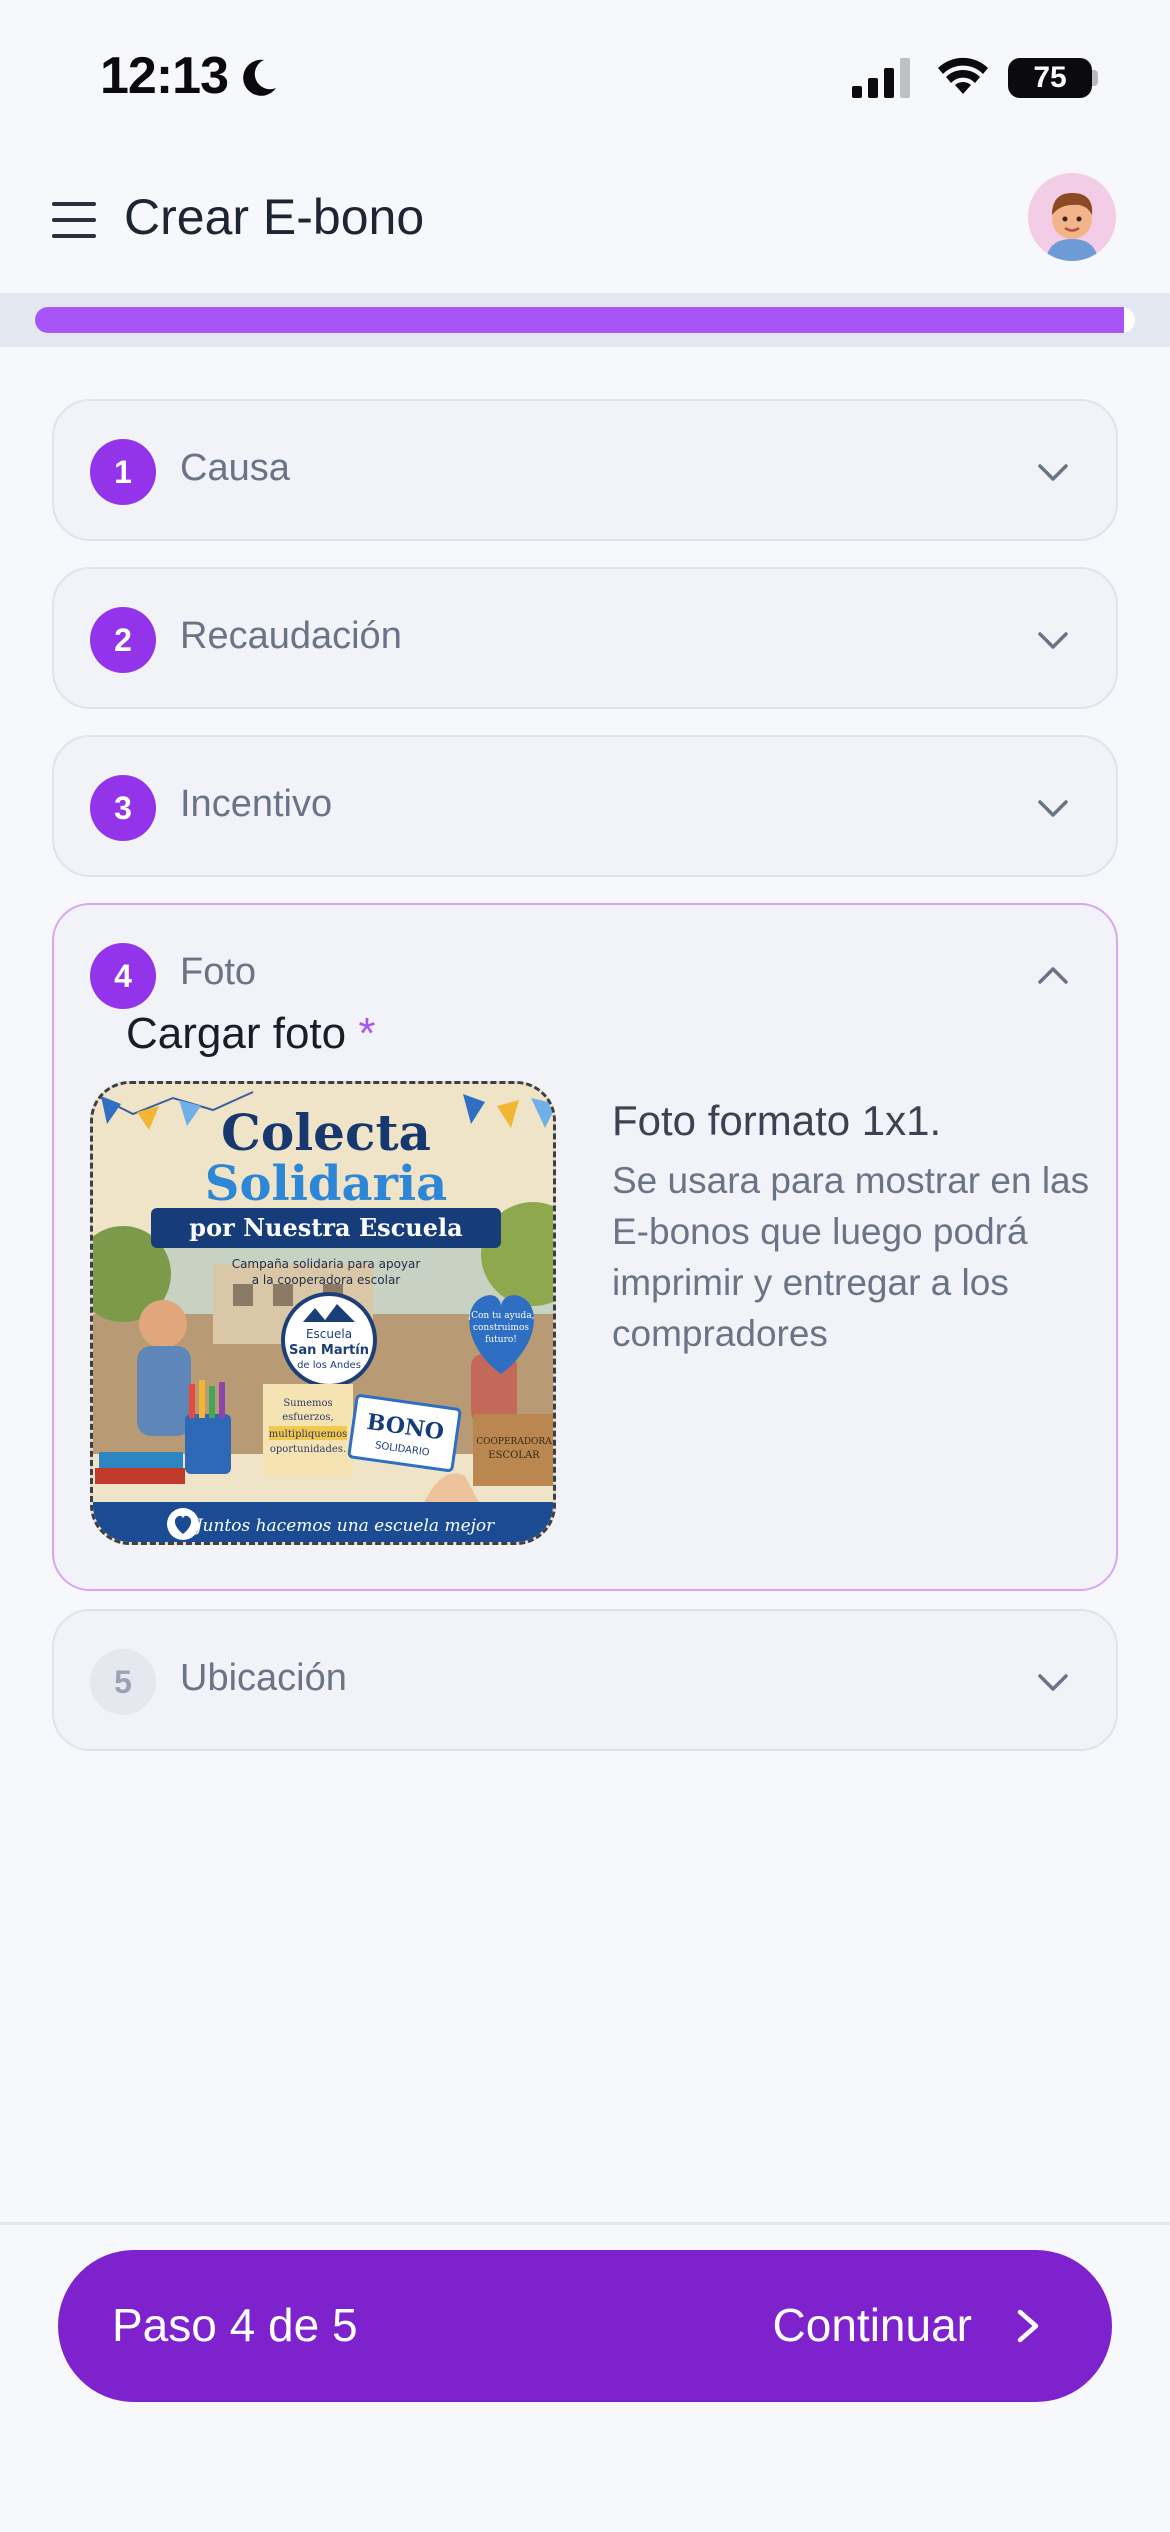 The width and height of the screenshot is (1170, 2532). I want to click on badge-line-3: de los Andes, so click(329, 1365).